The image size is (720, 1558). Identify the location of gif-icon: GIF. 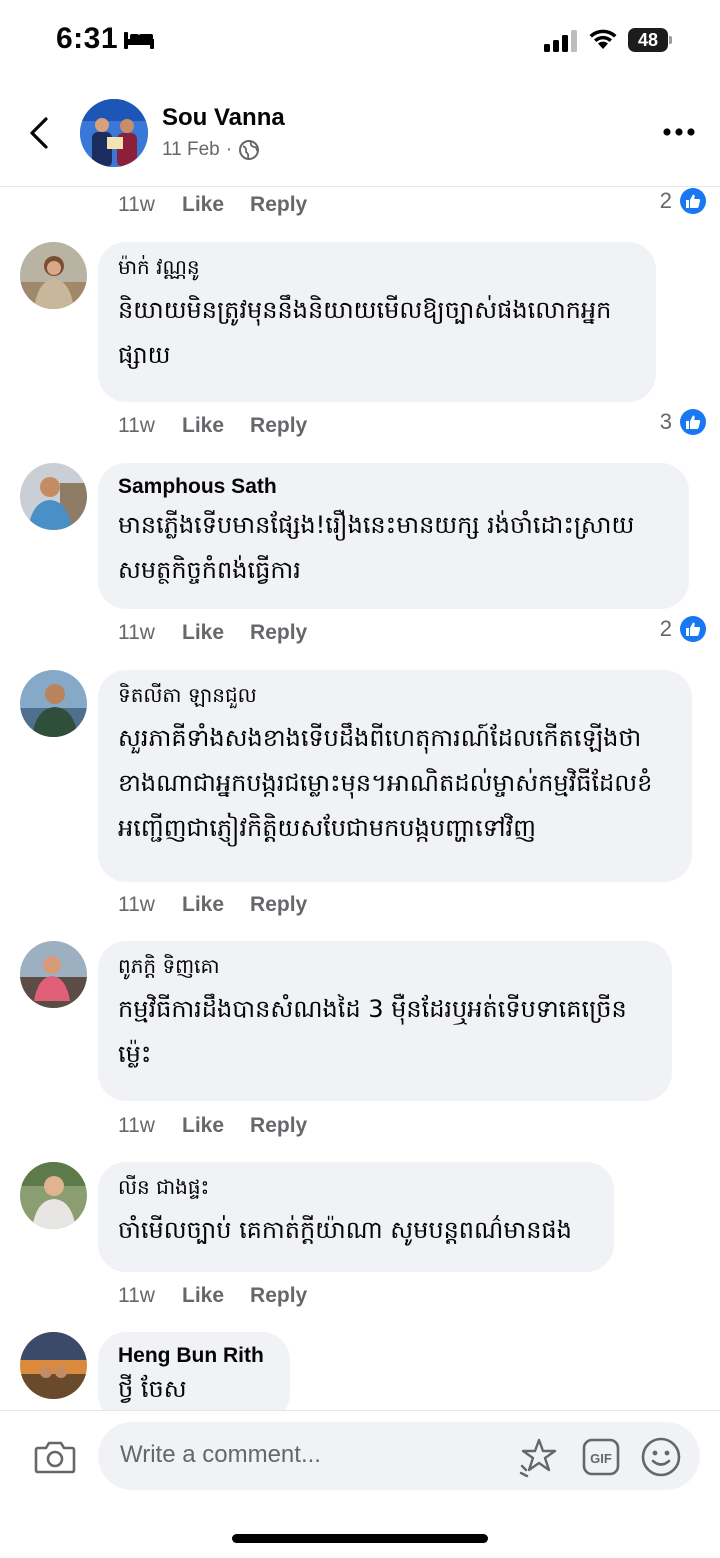
(601, 1457).